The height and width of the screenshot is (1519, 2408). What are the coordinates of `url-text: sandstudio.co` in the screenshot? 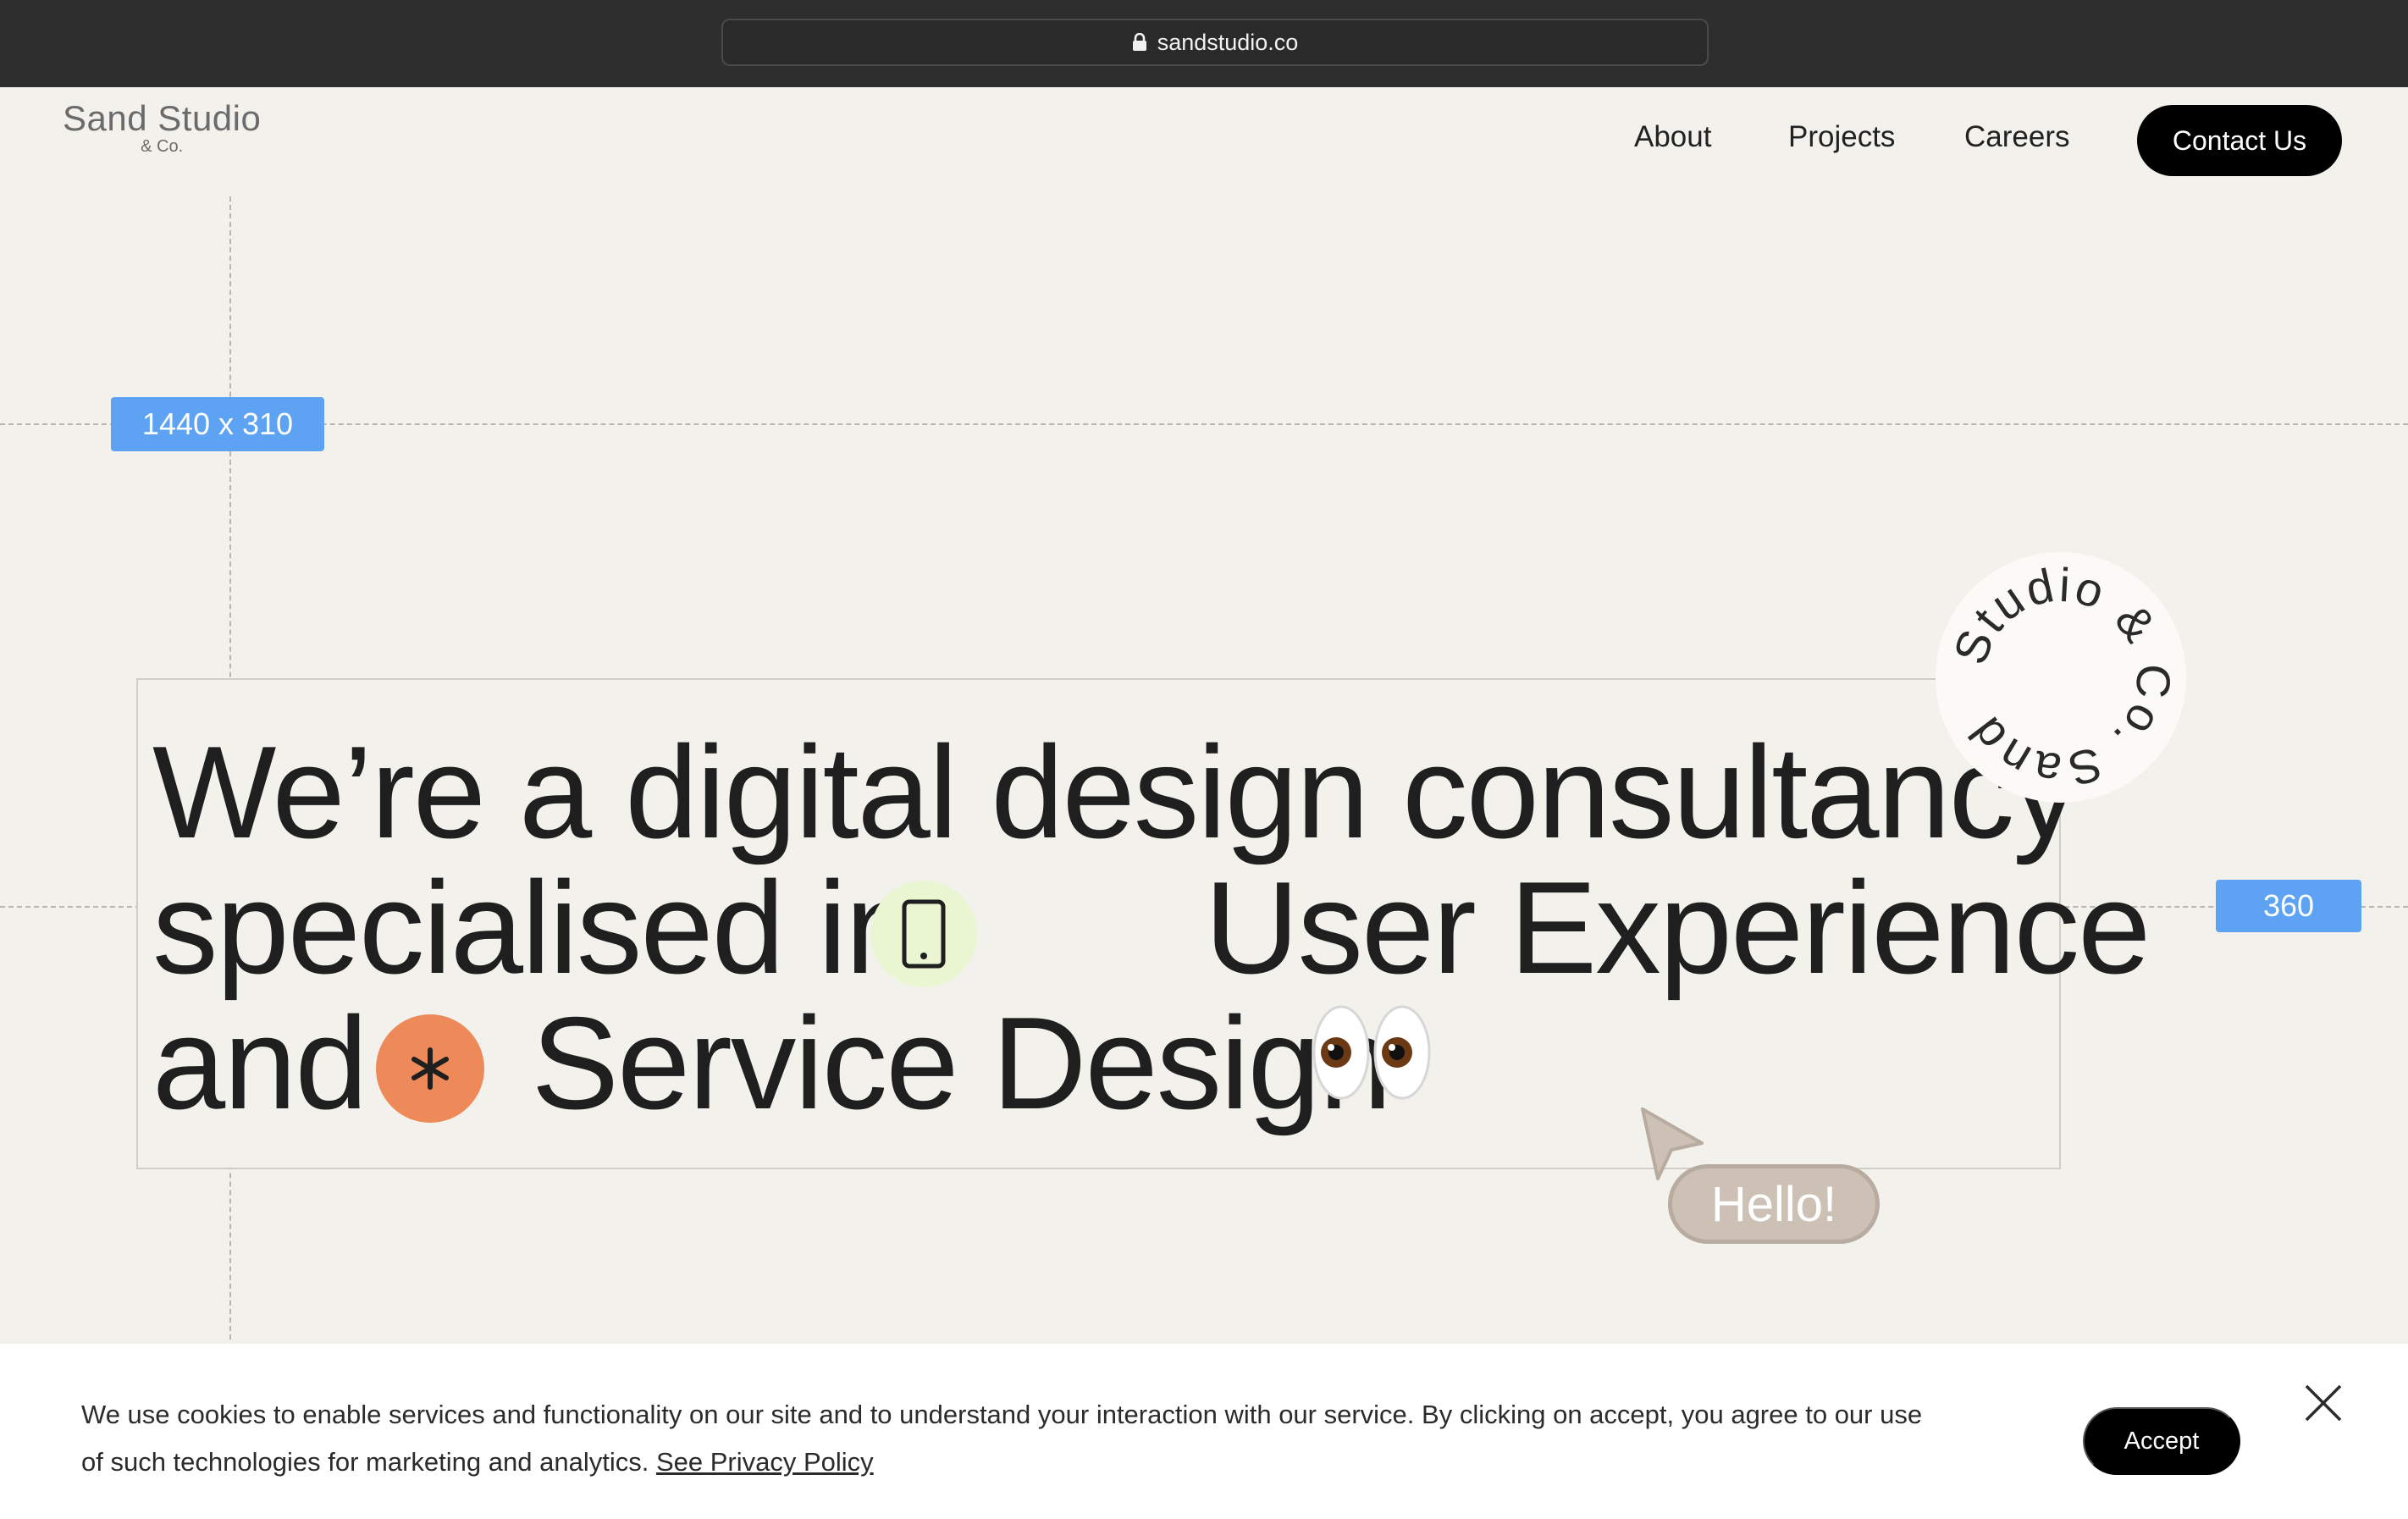 It's located at (1228, 42).